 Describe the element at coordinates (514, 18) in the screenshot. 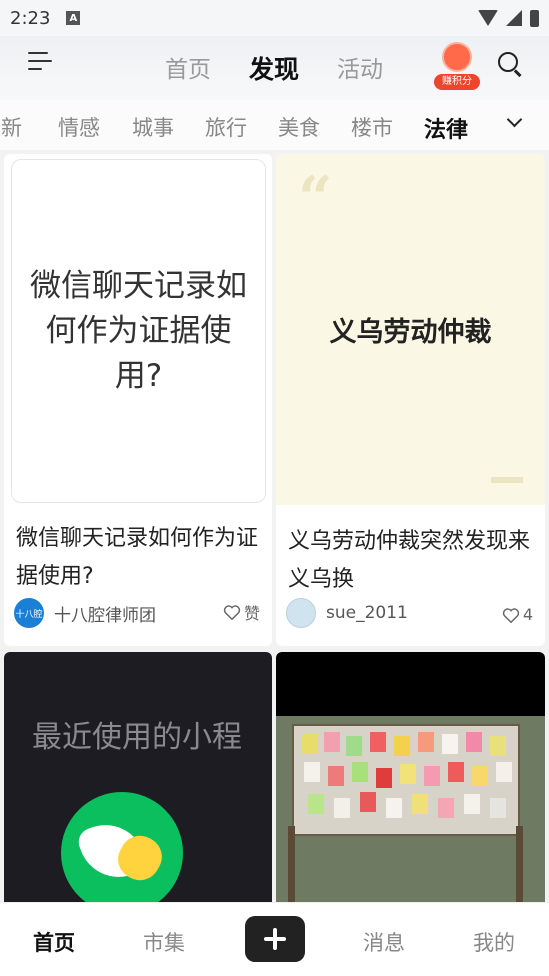

I see `signal-icon` at that location.